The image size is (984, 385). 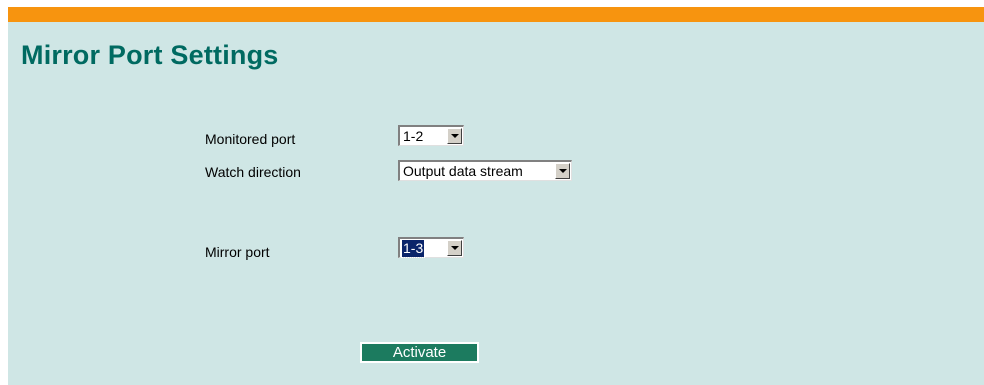 I want to click on top-accent-bar, so click(x=496, y=14).